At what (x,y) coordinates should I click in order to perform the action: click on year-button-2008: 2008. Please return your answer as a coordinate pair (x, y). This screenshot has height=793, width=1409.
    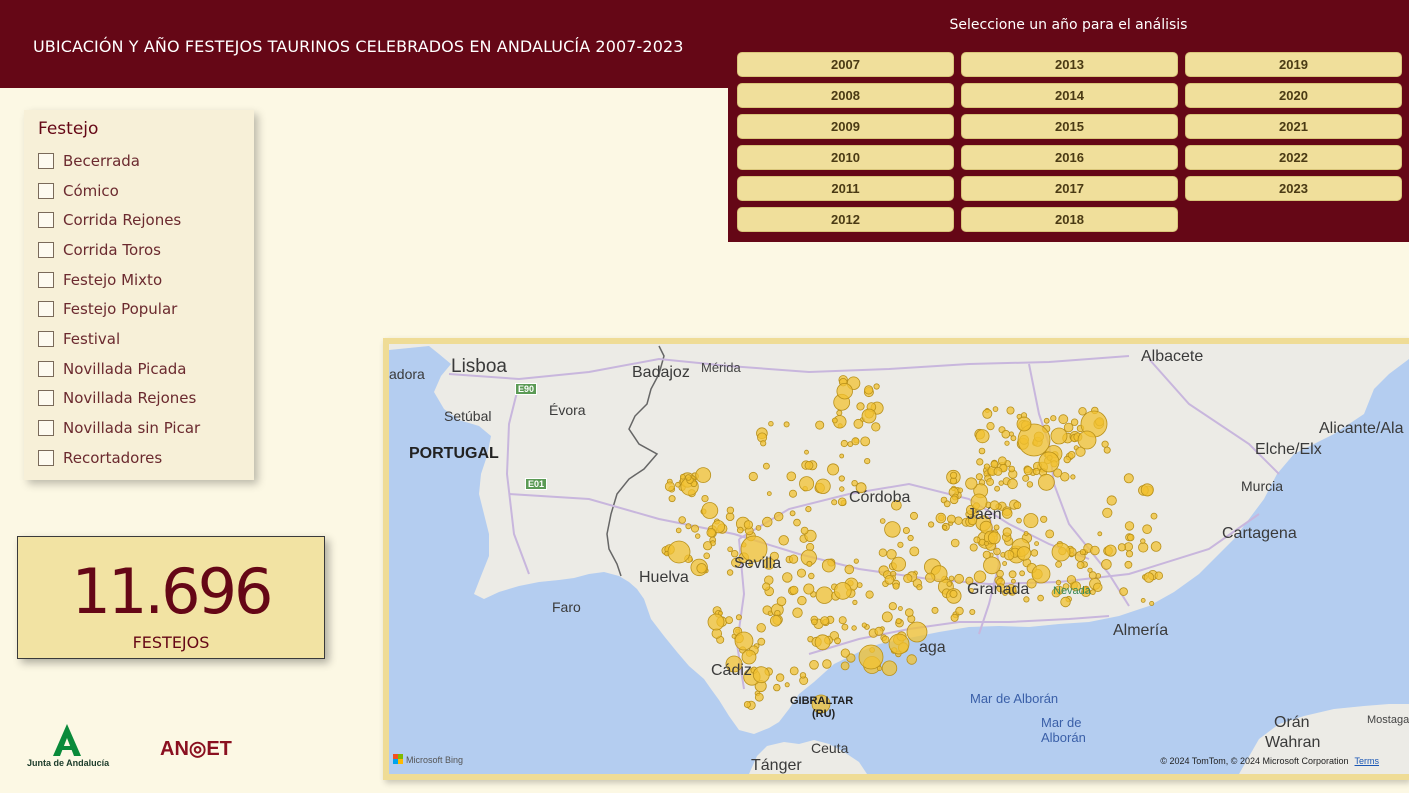
    Looking at the image, I should click on (845, 95).